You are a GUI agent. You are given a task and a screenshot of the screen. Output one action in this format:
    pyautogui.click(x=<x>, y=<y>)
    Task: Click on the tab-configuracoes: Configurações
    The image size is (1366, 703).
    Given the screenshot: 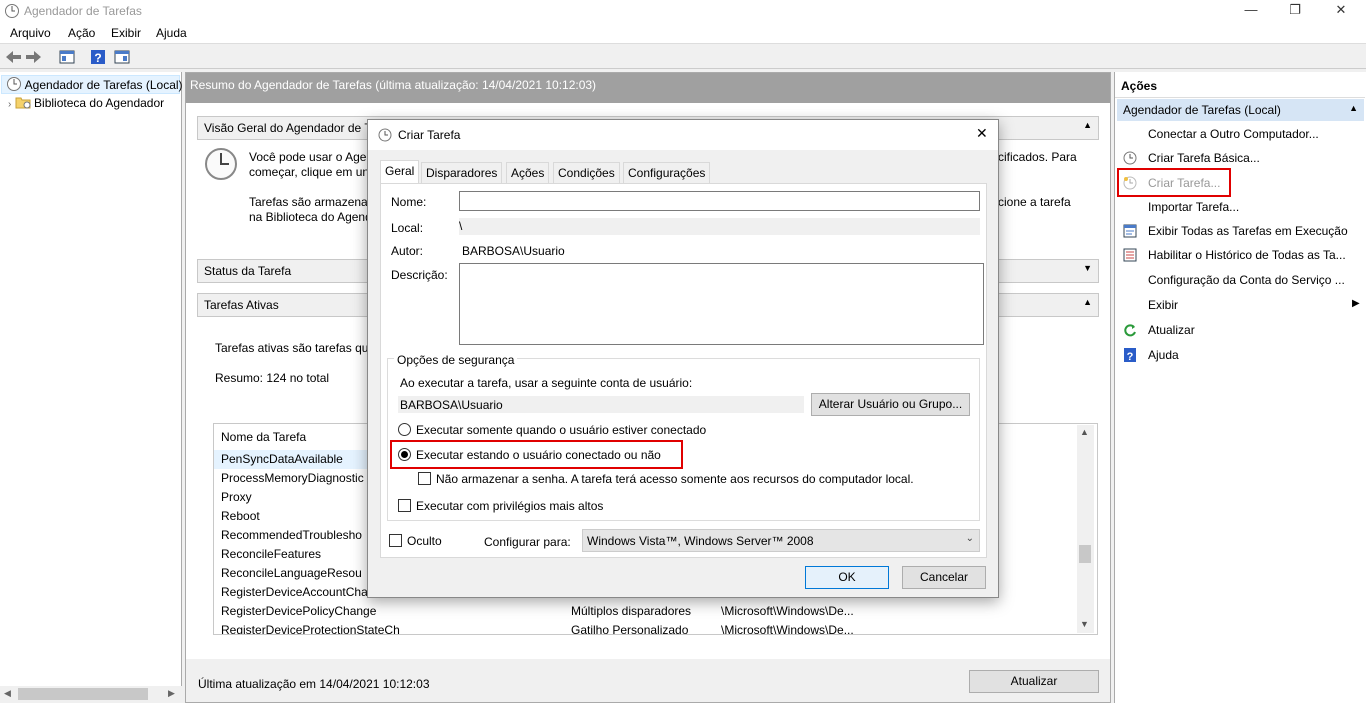 What is the action you would take?
    pyautogui.click(x=667, y=172)
    